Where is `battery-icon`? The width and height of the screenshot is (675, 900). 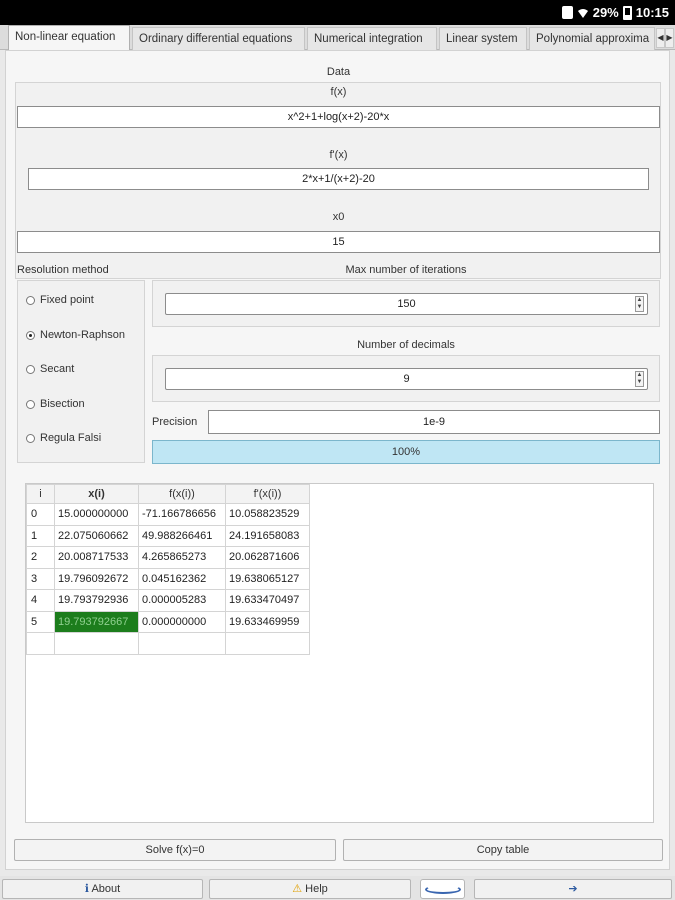 battery-icon is located at coordinates (627, 12).